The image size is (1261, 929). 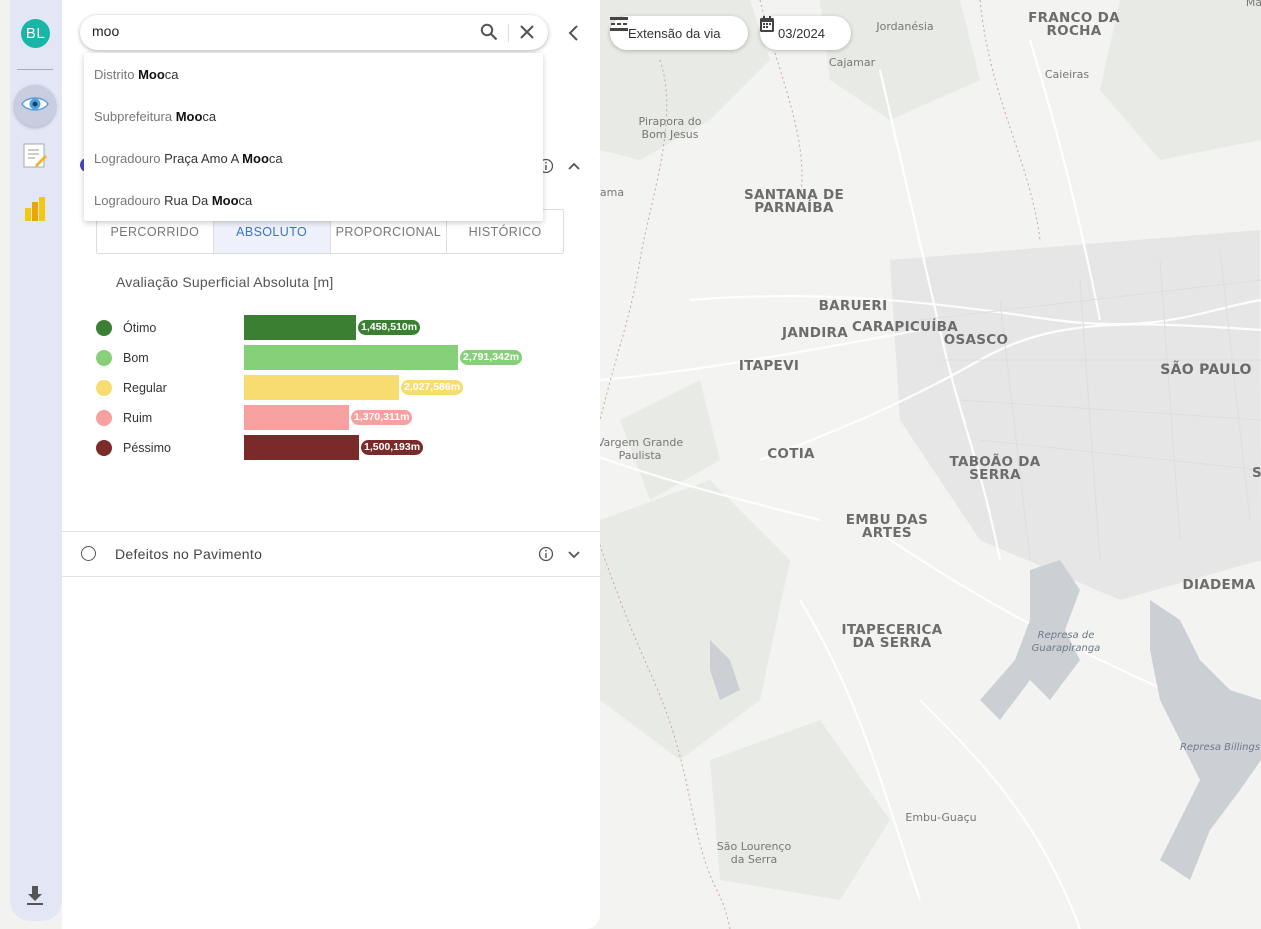 I want to click on suggestion-item: Subprefeitura Mooca, so click(x=155, y=116).